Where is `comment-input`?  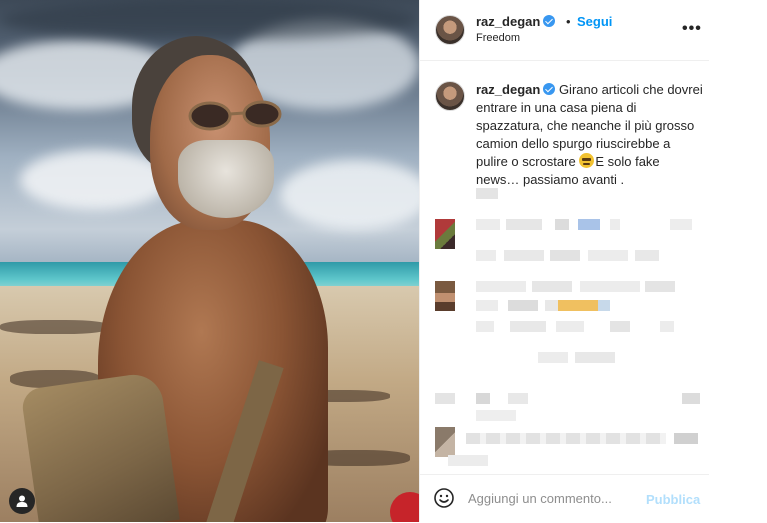 comment-input is located at coordinates (553, 498).